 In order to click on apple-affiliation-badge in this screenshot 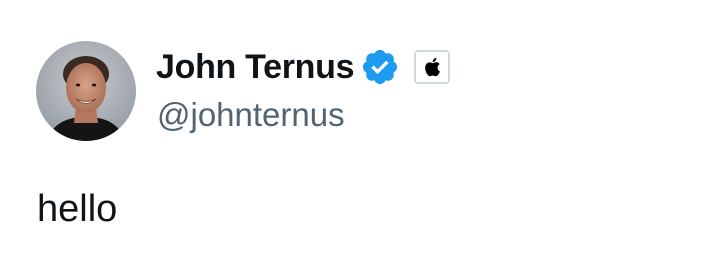, I will do `click(432, 67)`.